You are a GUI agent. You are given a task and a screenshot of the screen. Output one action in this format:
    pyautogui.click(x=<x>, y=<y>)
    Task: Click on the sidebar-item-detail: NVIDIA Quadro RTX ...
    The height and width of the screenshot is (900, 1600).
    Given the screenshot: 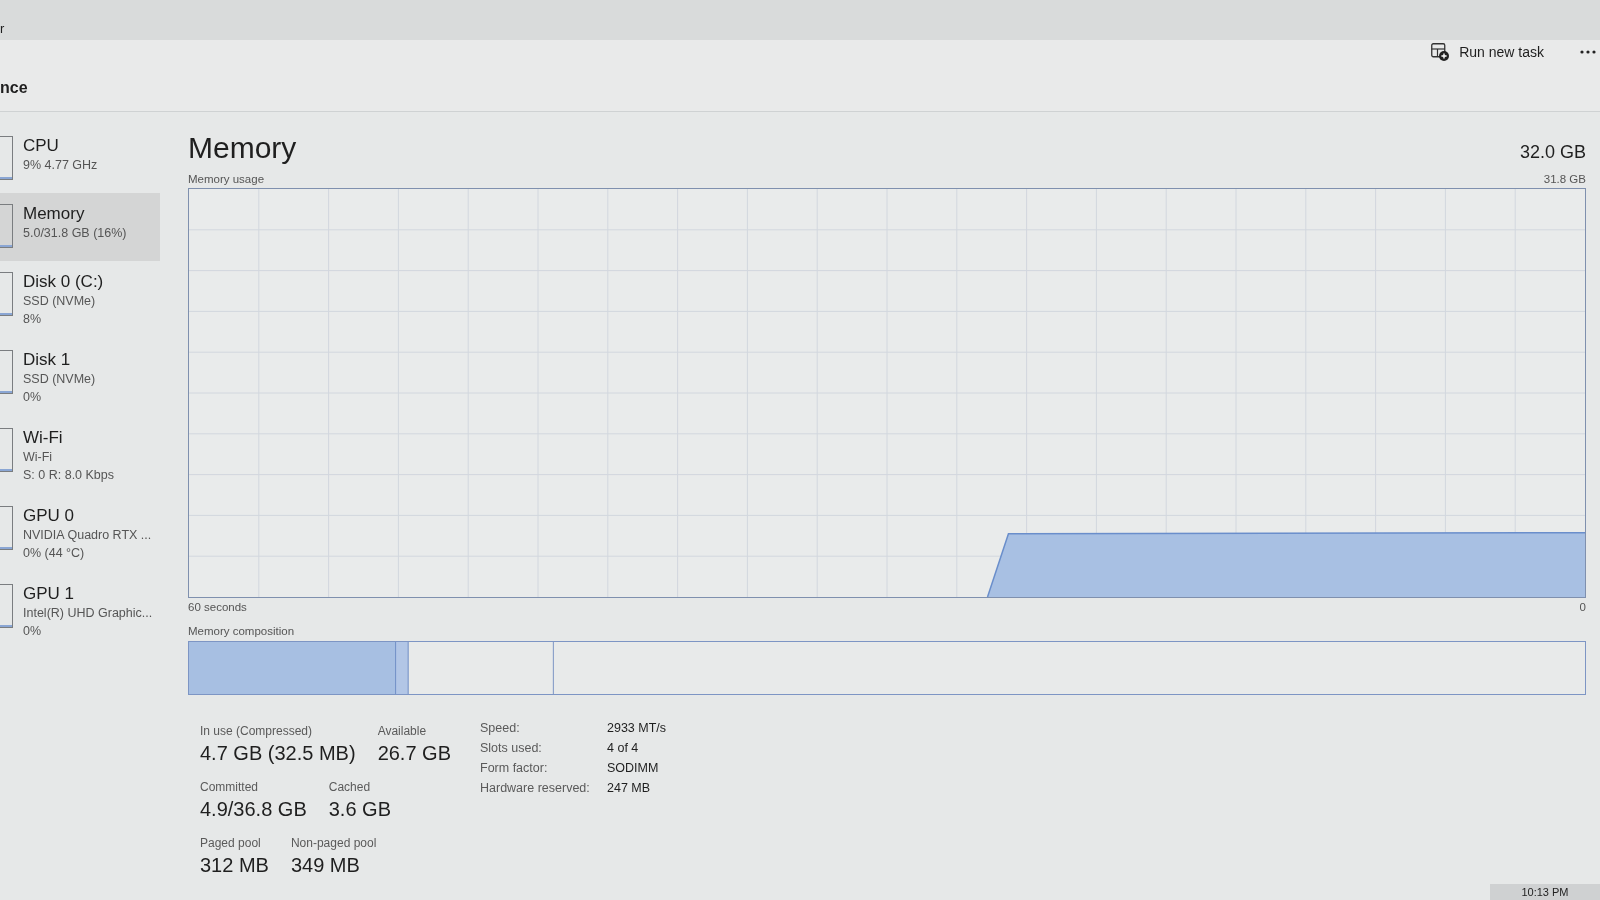 What is the action you would take?
    pyautogui.click(x=87, y=535)
    